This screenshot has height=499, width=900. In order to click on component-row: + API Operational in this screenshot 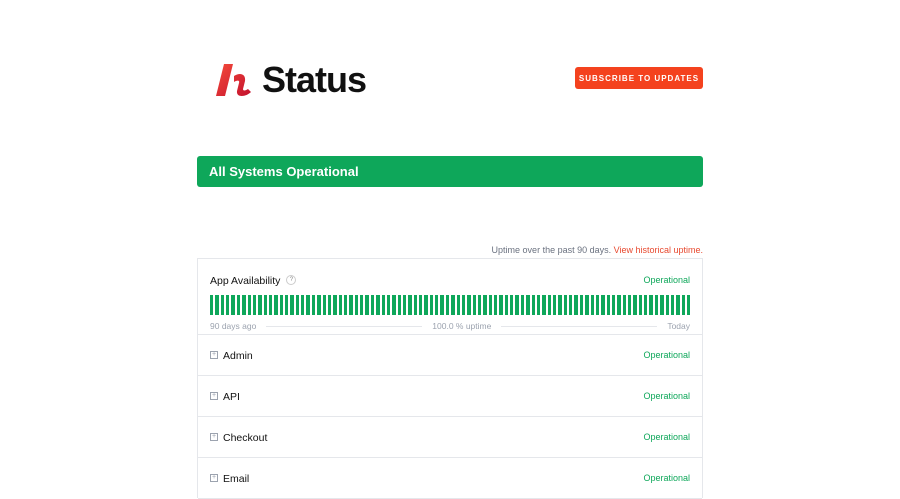, I will do `click(450, 396)`.